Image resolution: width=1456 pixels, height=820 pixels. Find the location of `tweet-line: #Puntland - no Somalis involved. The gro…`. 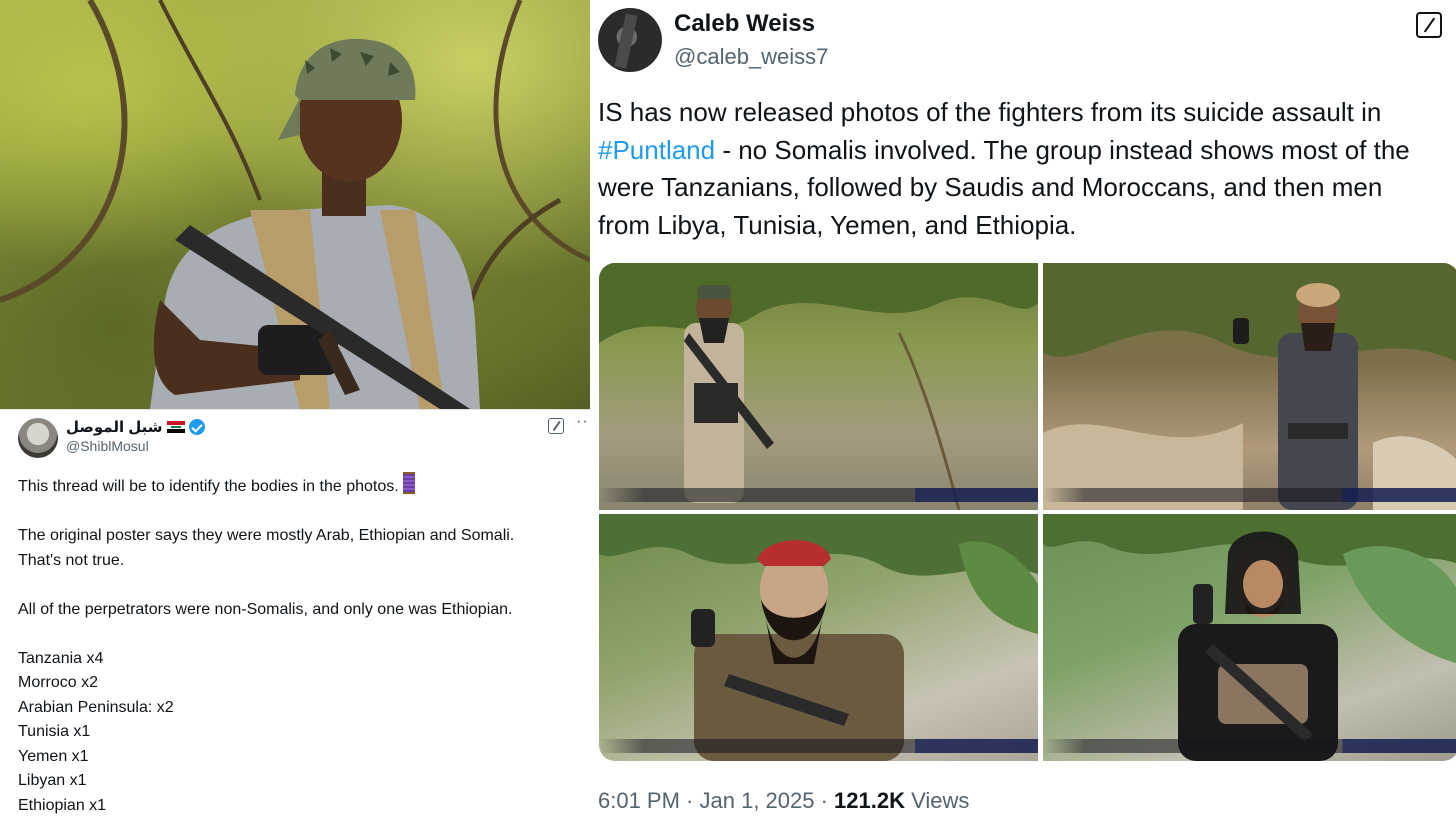

tweet-line: #Puntland - no Somalis involved. The gro… is located at coordinates (1004, 149).